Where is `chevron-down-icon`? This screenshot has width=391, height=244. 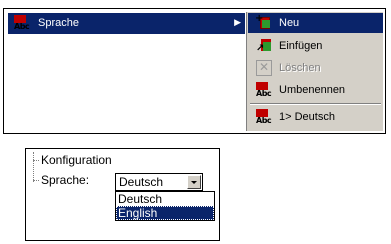 chevron-down-icon is located at coordinates (194, 182).